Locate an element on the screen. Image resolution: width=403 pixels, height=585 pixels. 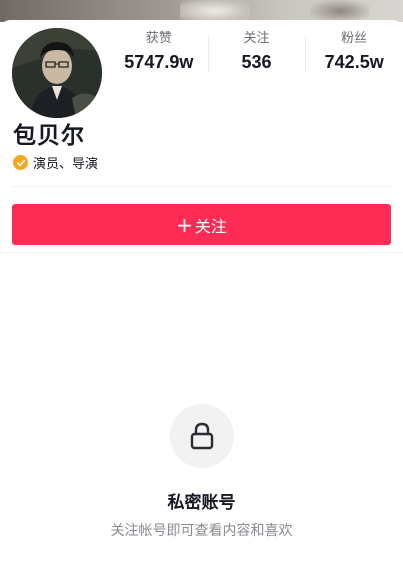
avatar-image is located at coordinates (57, 73).